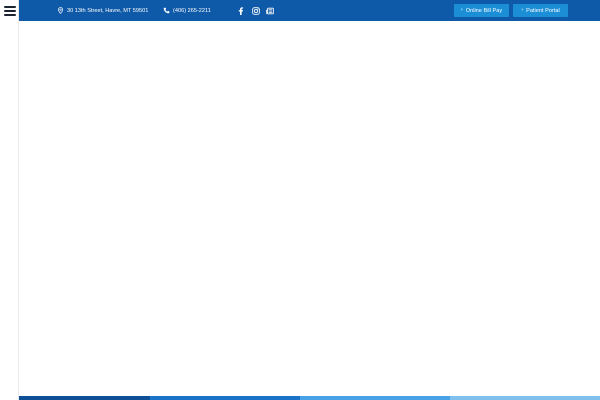  I want to click on instagram-icon, so click(256, 10).